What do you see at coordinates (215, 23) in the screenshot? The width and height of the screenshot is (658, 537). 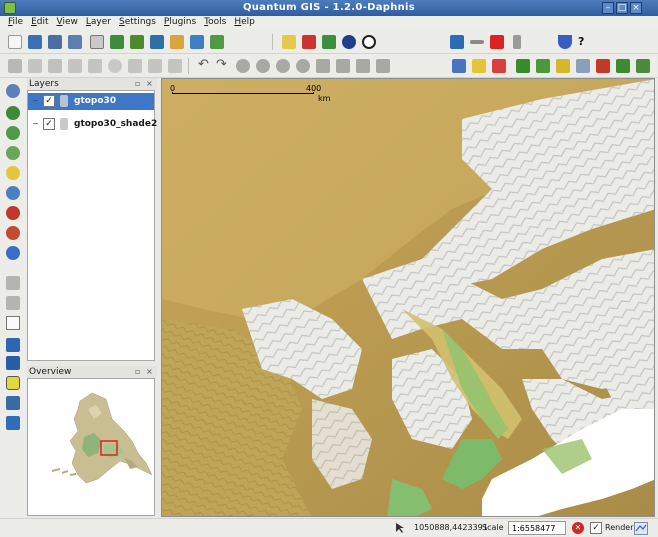 I see `menu-tools: Tools` at bounding box center [215, 23].